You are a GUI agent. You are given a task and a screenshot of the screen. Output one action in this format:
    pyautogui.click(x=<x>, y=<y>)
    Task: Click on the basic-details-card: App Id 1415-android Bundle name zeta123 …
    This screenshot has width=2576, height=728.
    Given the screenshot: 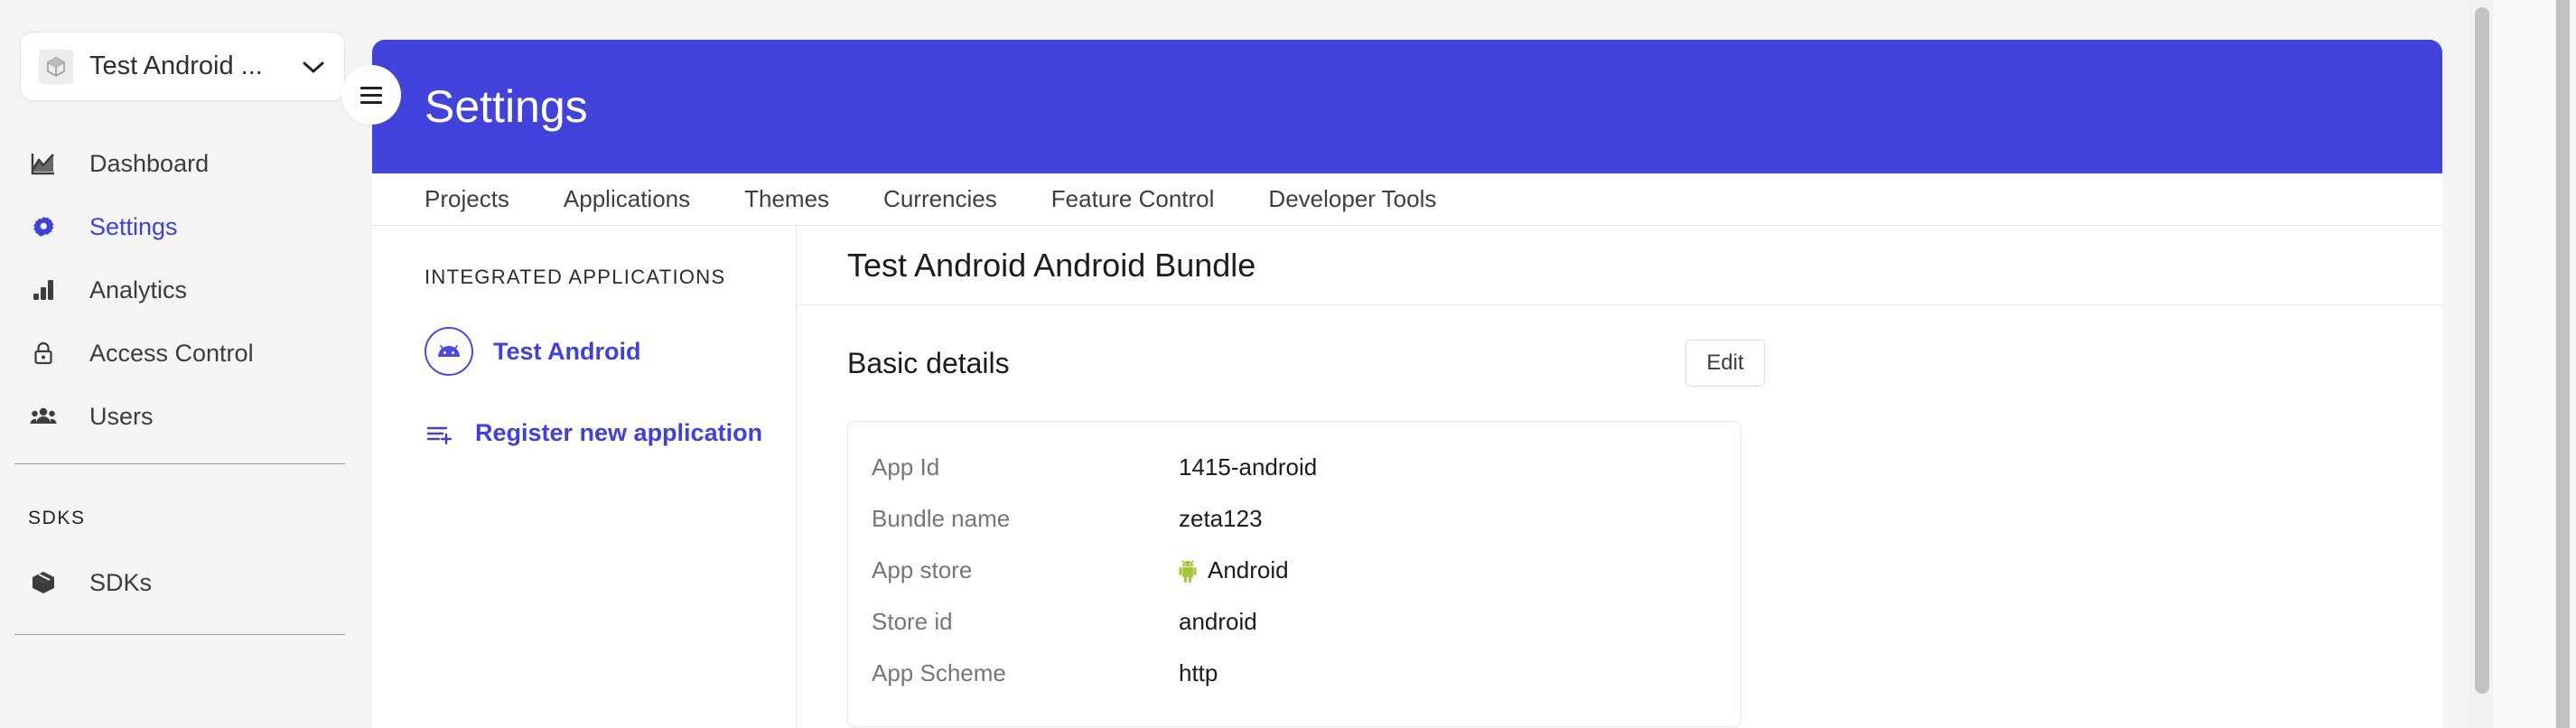 What is the action you would take?
    pyautogui.click(x=1294, y=574)
    